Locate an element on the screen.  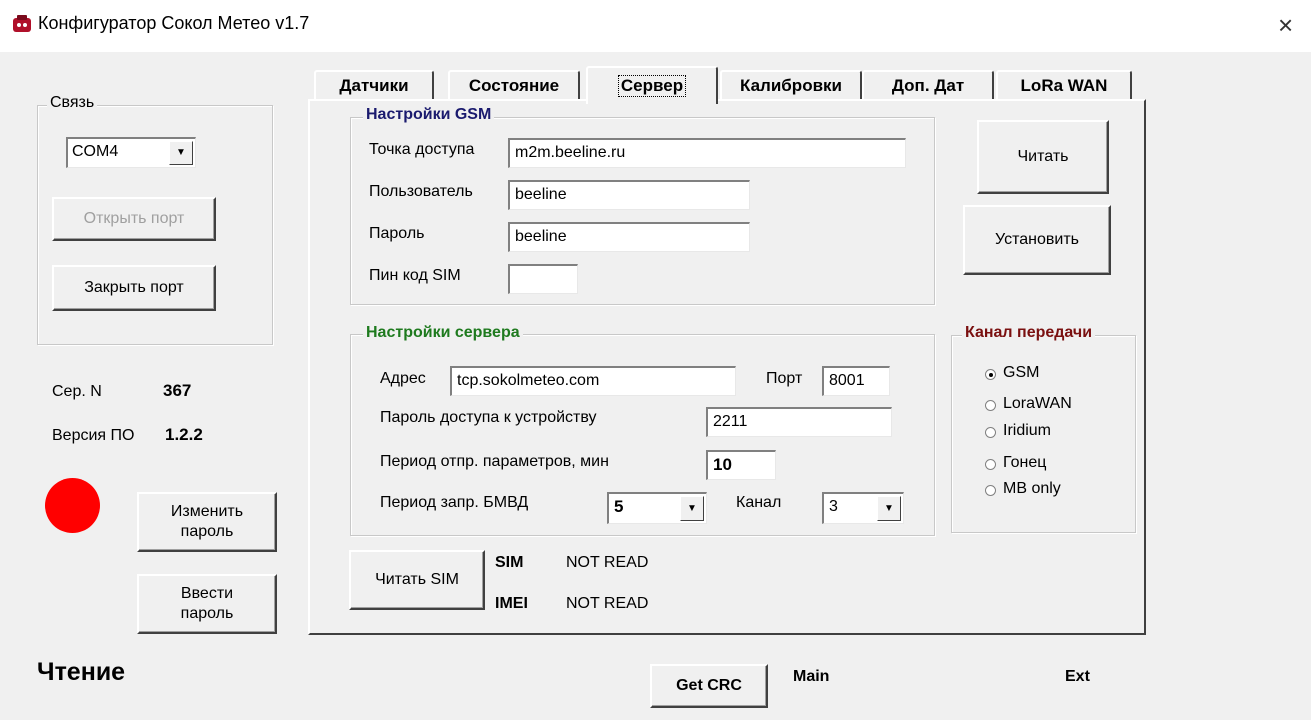
bmvd-period-label: Период запр. БМВД is located at coordinates (454, 502).